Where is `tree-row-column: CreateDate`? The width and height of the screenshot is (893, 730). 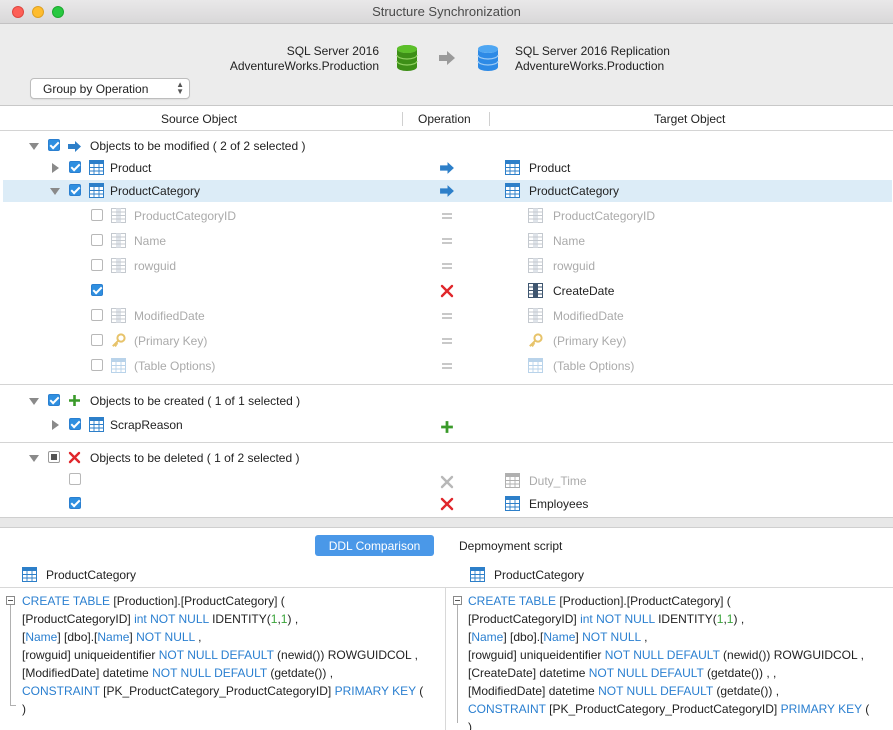 tree-row-column: CreateDate is located at coordinates (447, 291).